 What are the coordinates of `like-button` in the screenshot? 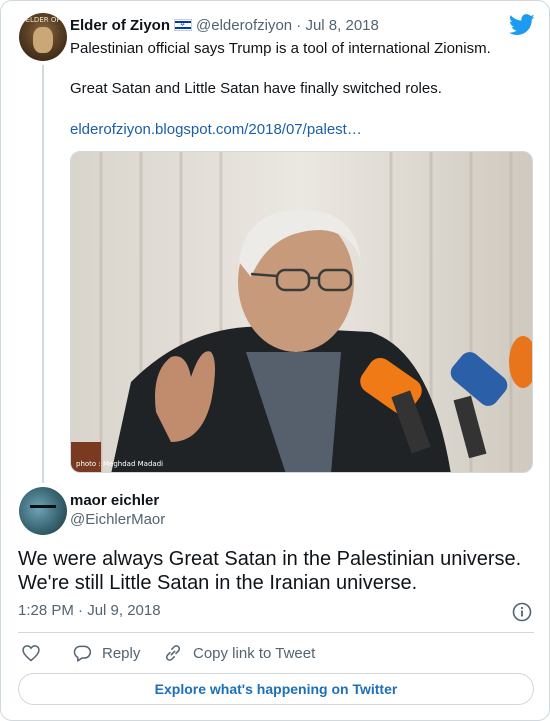 It's located at (36, 653).